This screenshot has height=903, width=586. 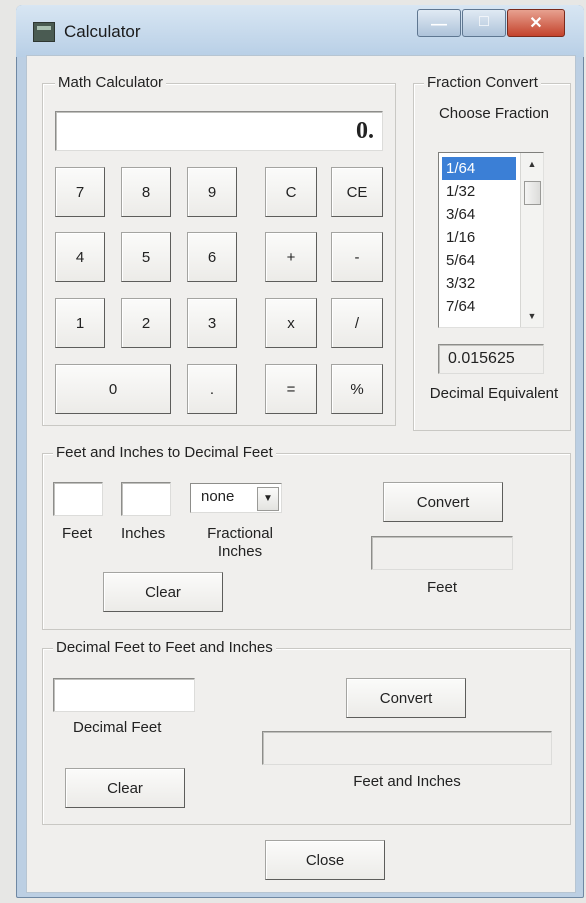 What do you see at coordinates (240, 542) in the screenshot?
I see `fractional-inches-label: Fractional Inches` at bounding box center [240, 542].